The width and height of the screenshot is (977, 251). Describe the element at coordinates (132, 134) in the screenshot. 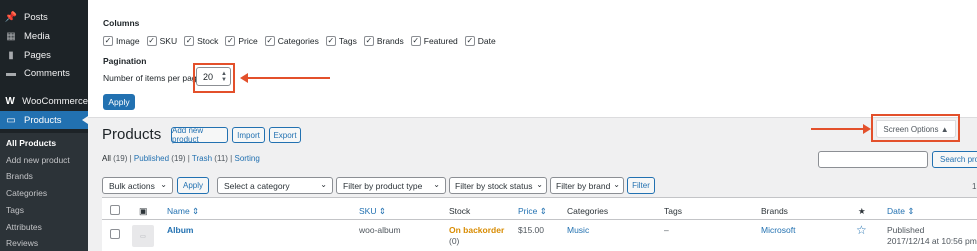

I see `page-title: Products` at that location.